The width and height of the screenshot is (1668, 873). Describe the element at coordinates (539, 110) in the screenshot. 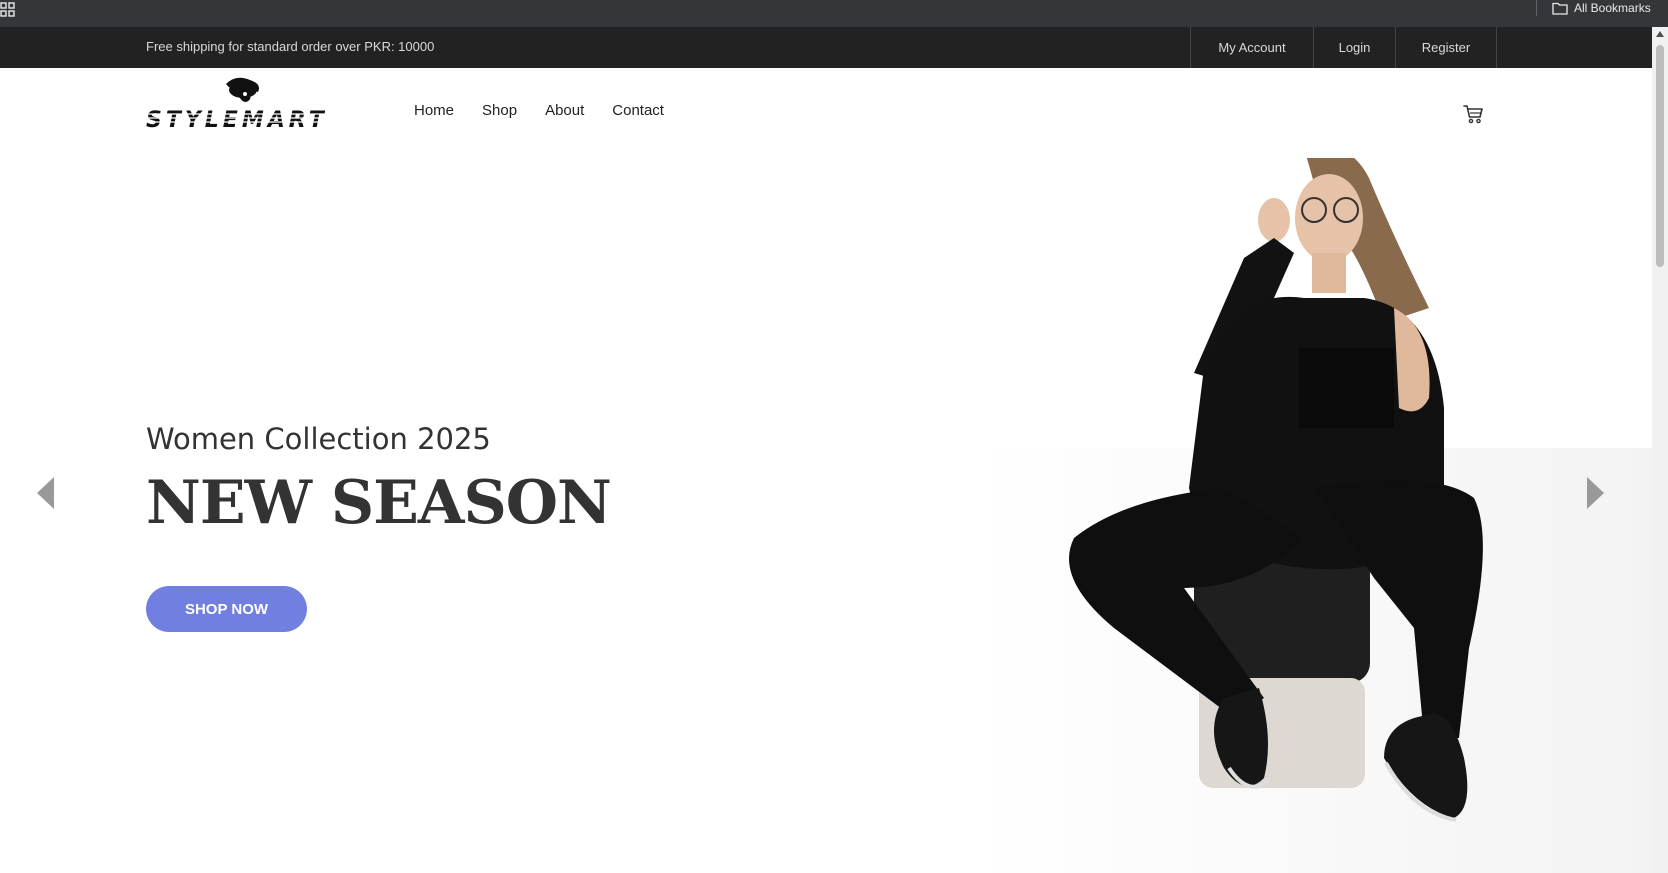

I see `main-nav: Home Shop About Contact` at that location.